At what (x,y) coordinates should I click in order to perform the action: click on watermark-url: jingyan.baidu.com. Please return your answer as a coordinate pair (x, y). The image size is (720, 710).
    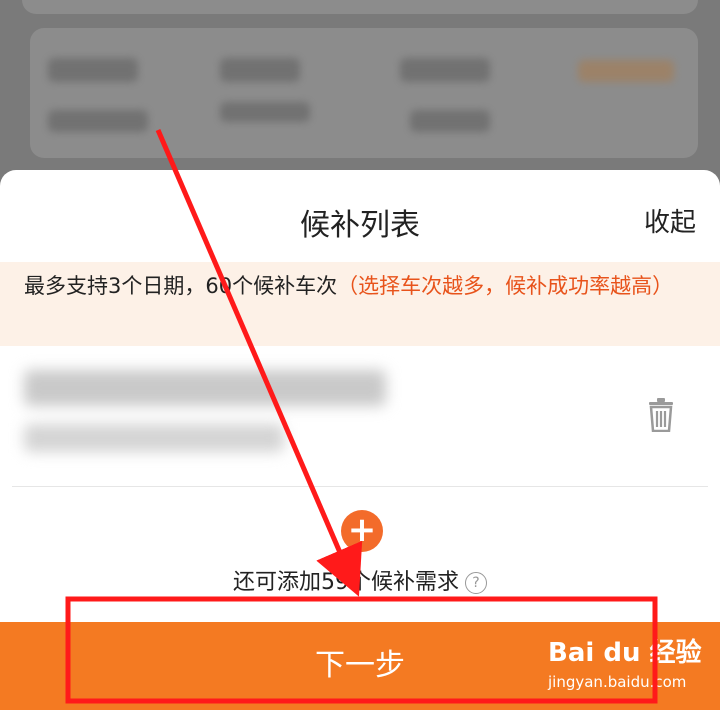
    Looking at the image, I should click on (617, 682).